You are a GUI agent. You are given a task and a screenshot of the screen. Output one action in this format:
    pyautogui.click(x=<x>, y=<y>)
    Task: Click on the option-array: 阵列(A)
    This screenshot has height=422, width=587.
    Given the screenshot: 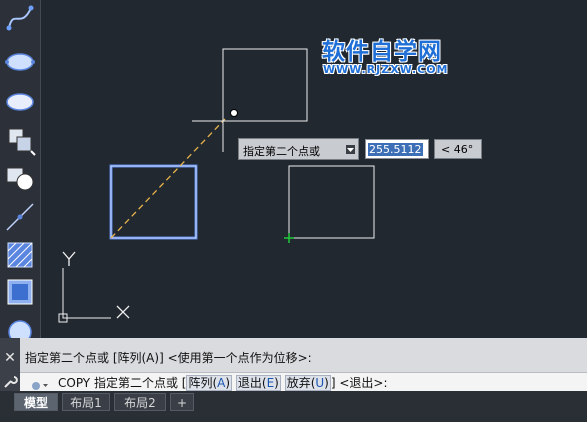 What is the action you would take?
    pyautogui.click(x=209, y=383)
    